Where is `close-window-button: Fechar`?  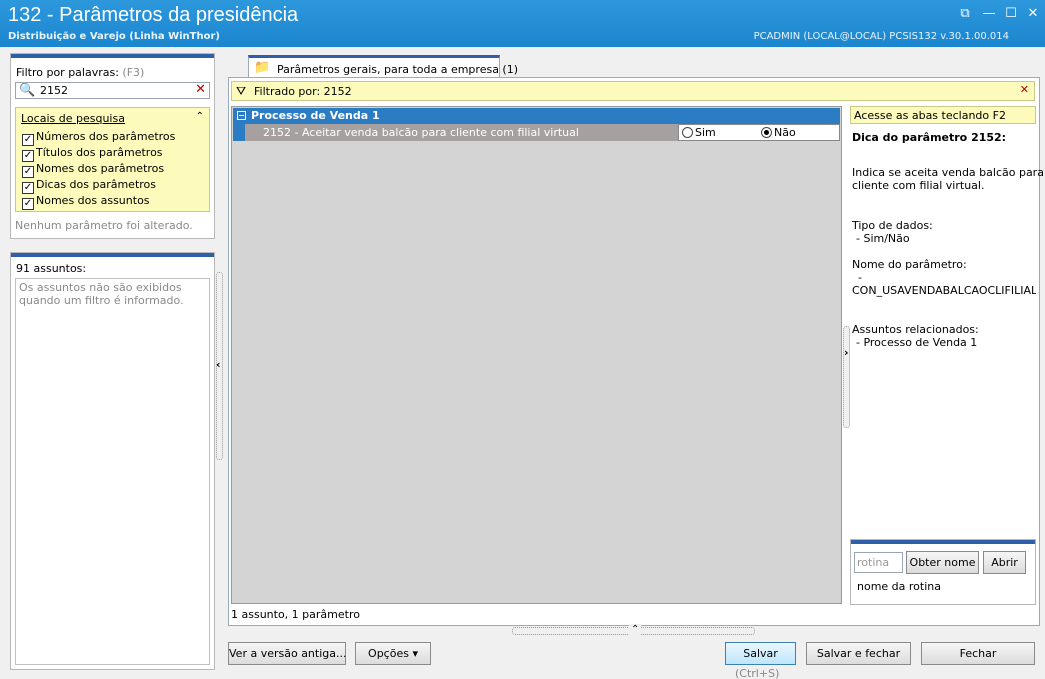
close-window-button: Fechar is located at coordinates (978, 653).